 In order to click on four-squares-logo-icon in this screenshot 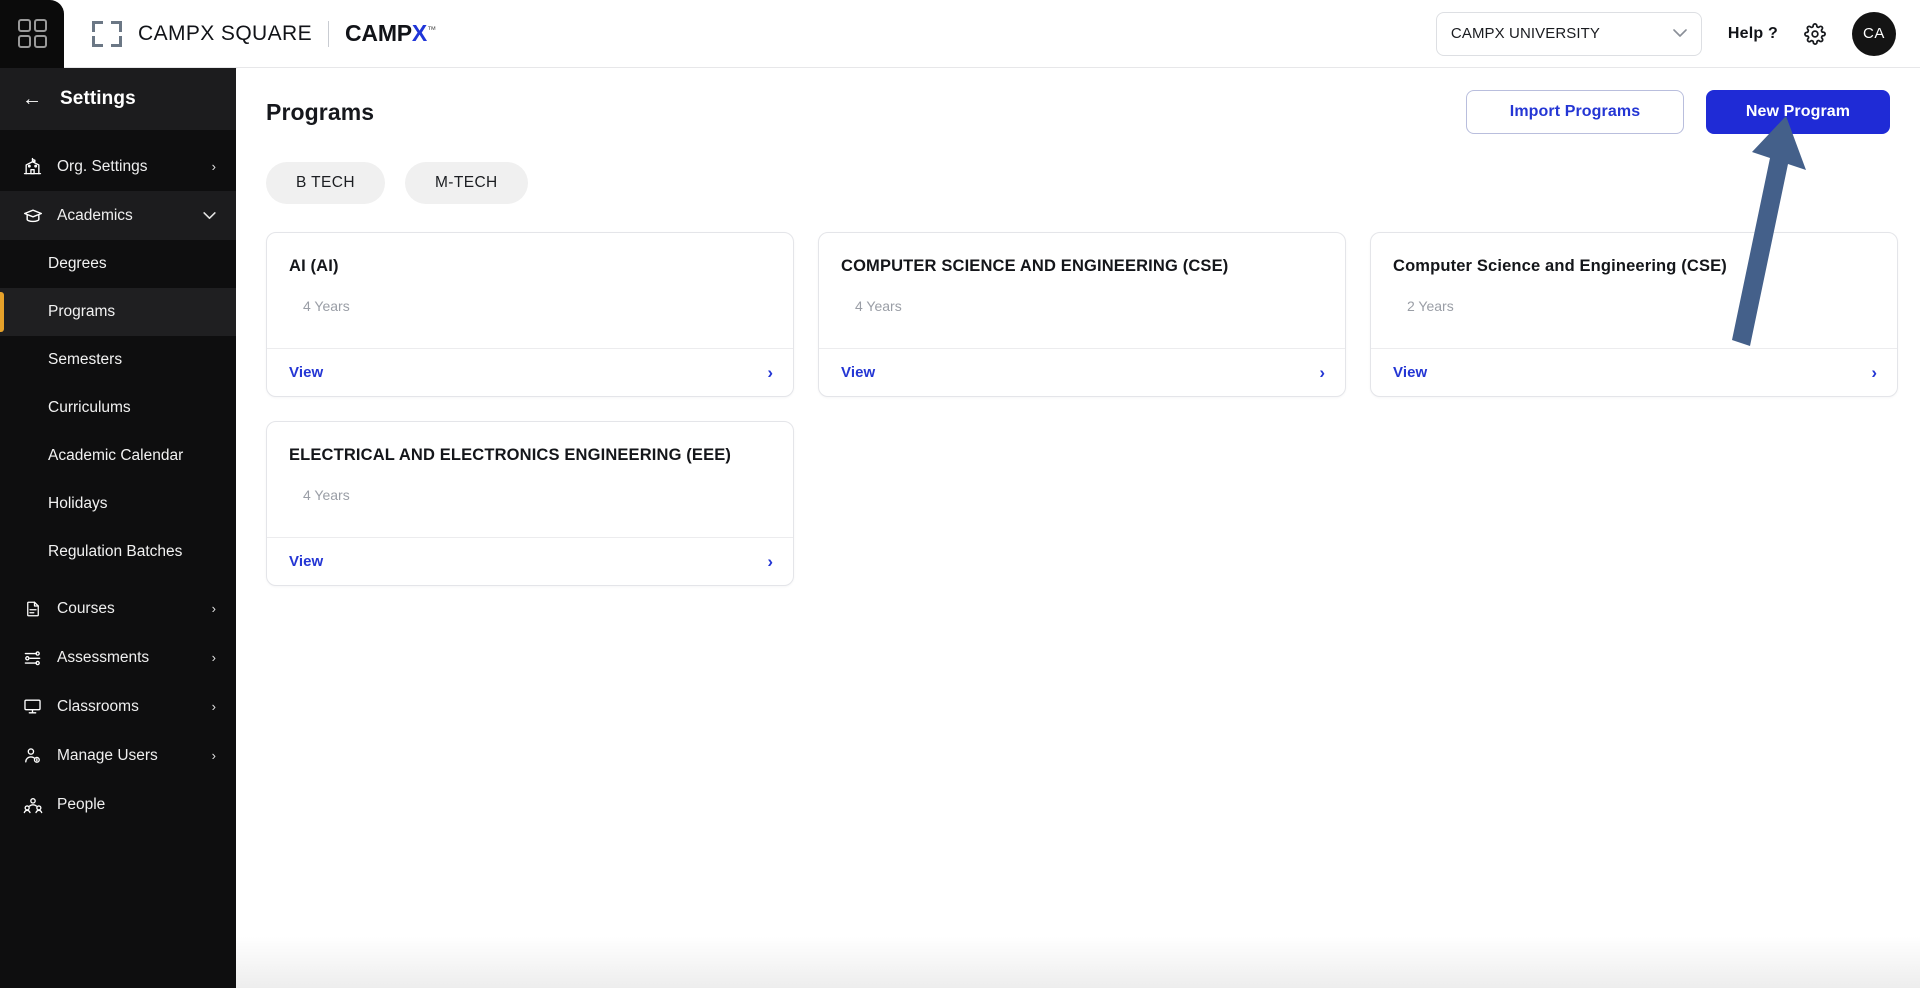, I will do `click(32, 33)`.